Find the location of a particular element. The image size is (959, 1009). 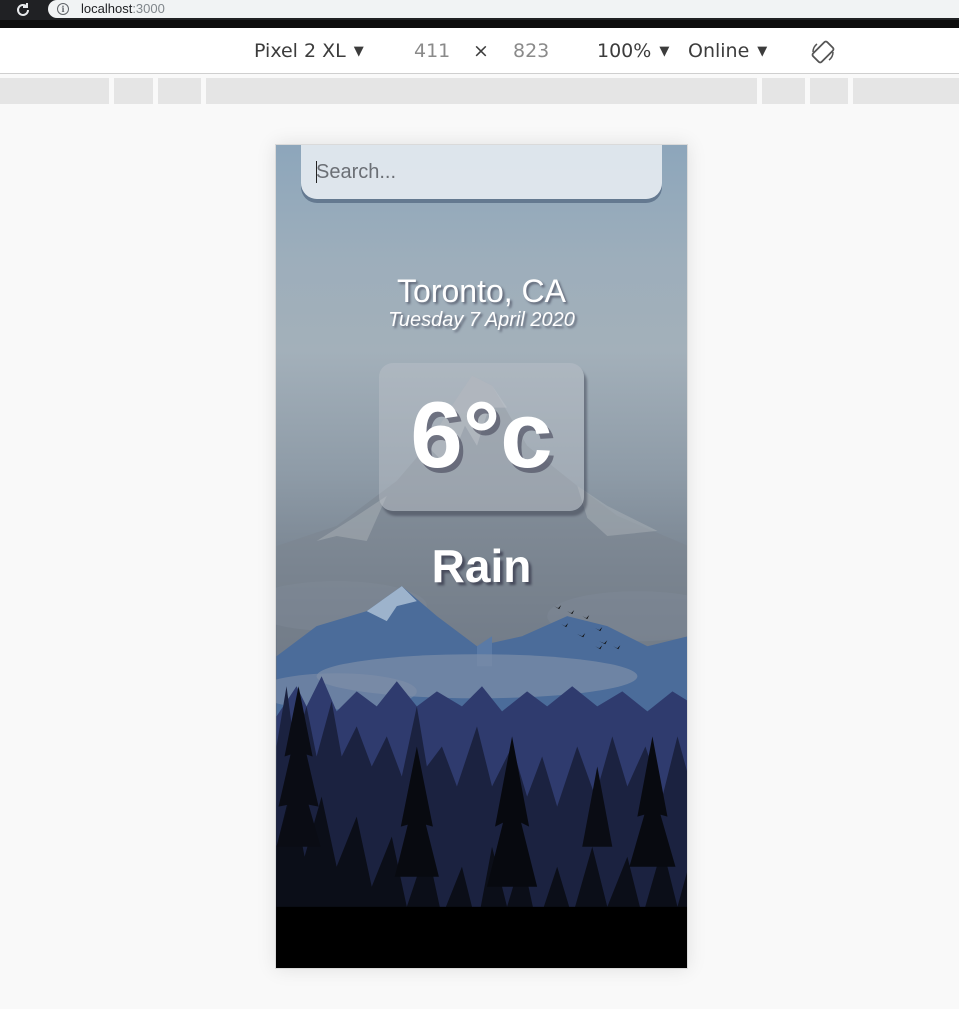

height-input: 823 is located at coordinates (531, 51).